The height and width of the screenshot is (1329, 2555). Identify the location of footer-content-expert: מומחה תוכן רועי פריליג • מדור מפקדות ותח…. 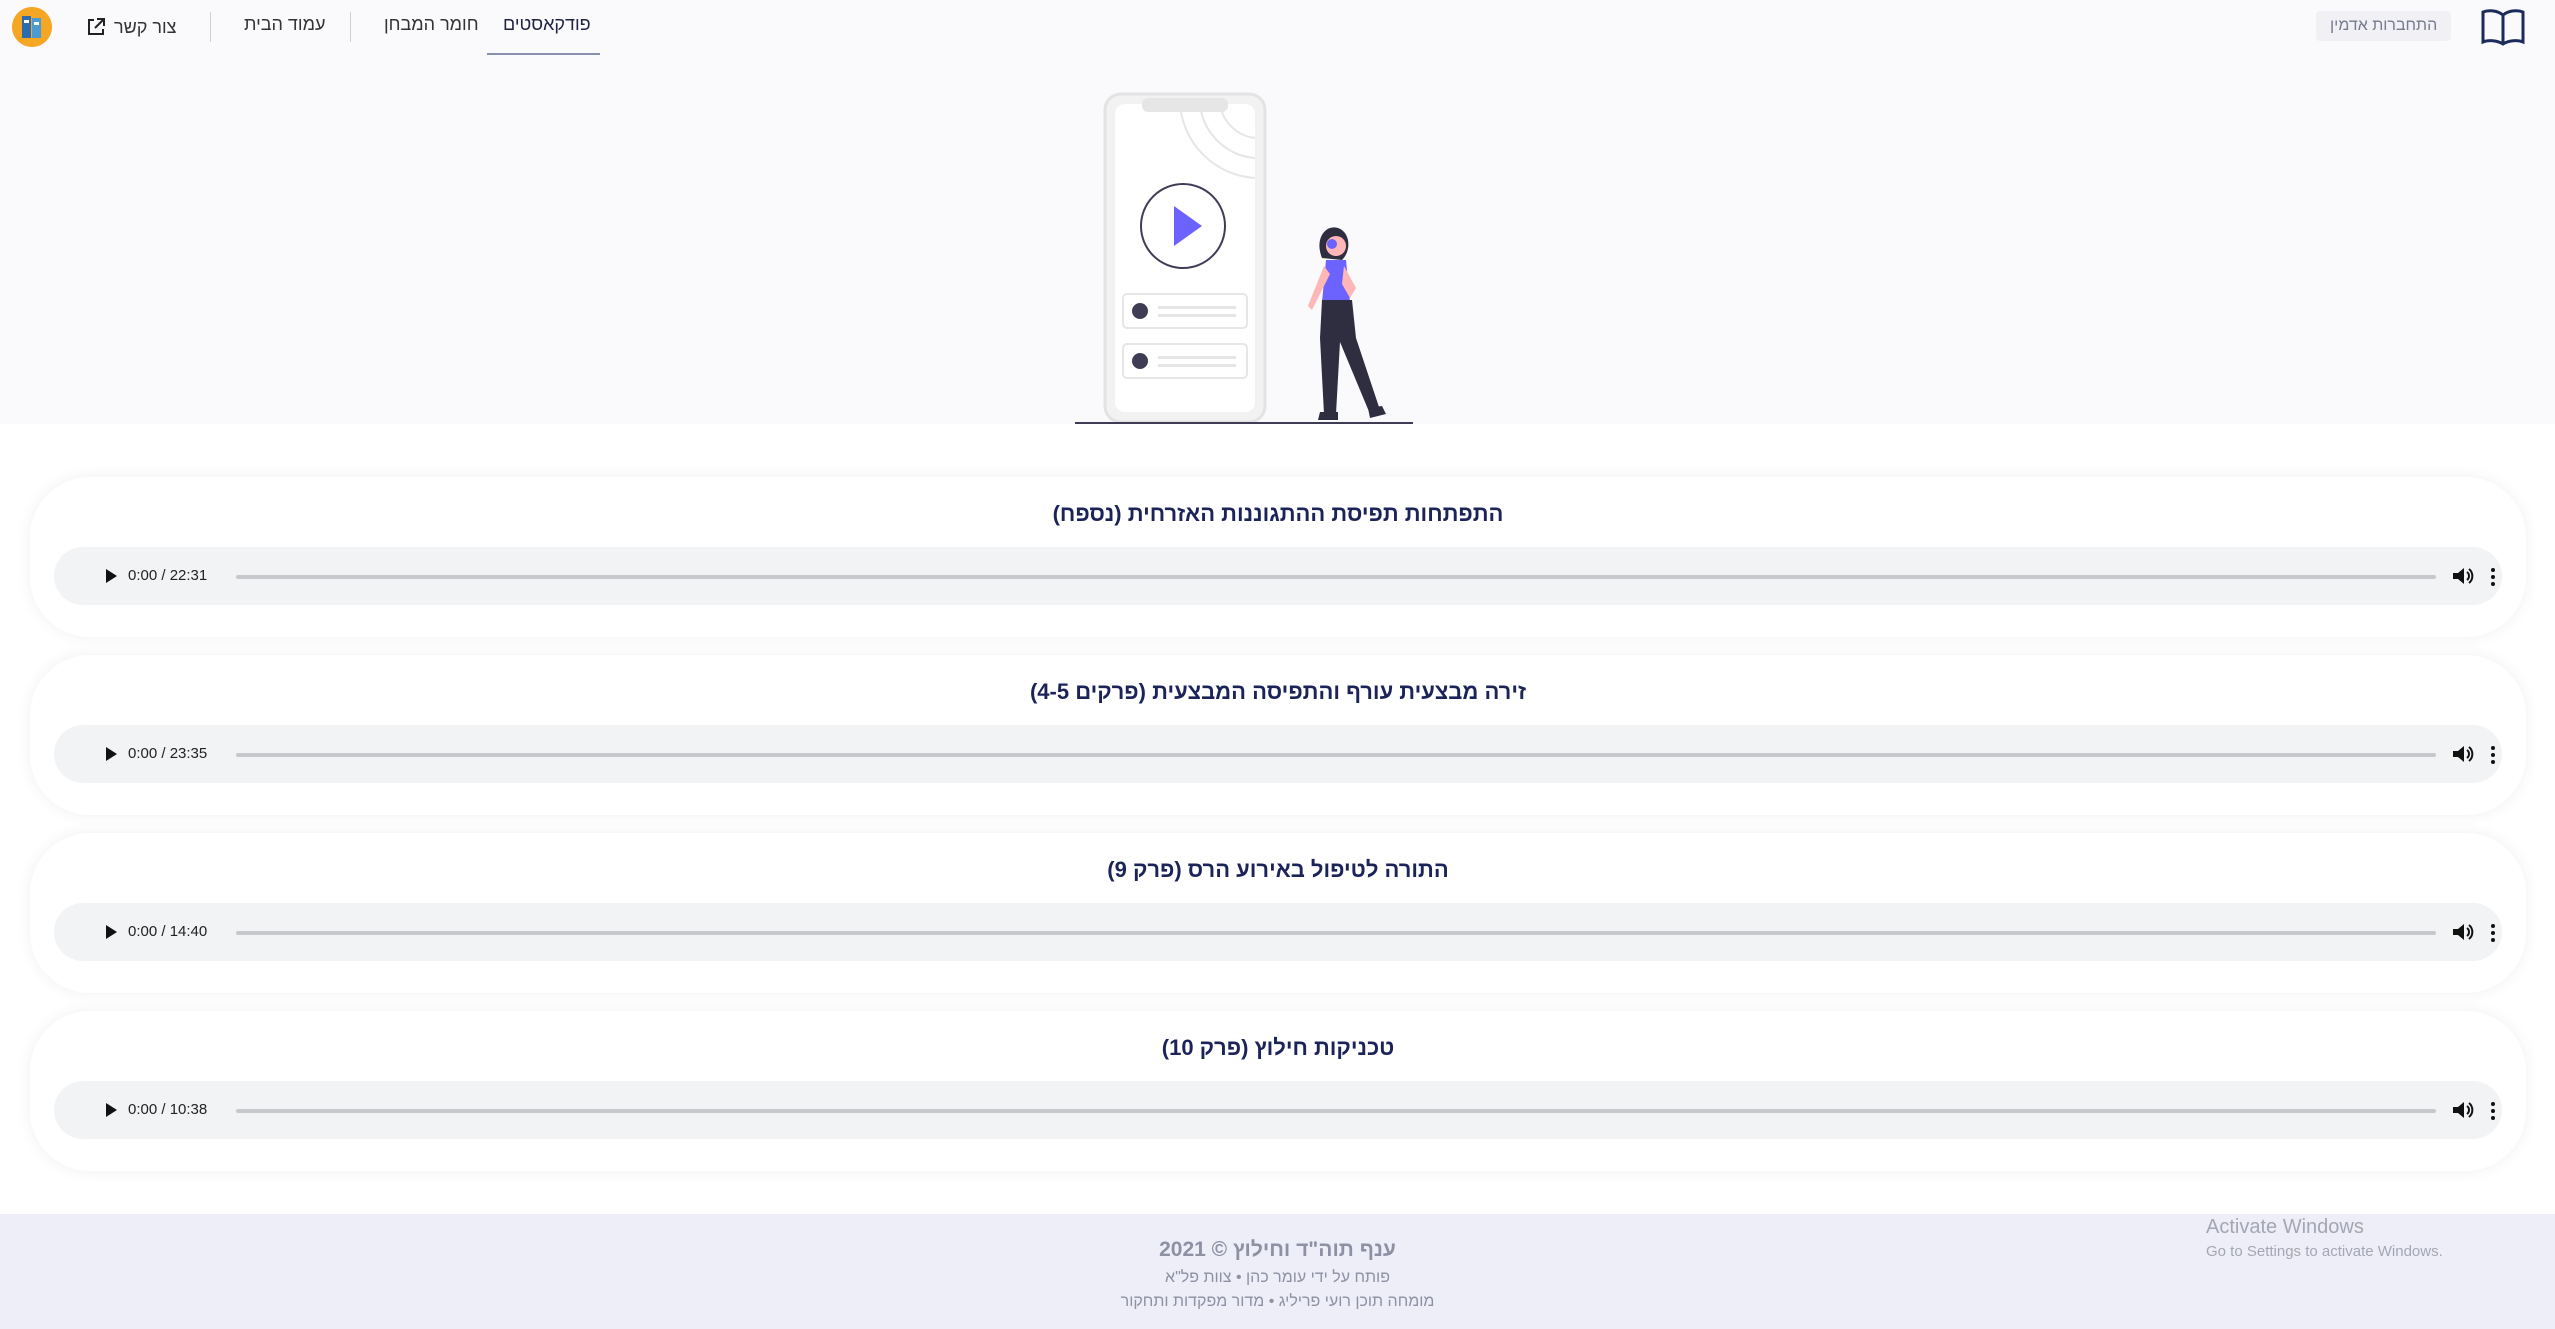
(1277, 1301).